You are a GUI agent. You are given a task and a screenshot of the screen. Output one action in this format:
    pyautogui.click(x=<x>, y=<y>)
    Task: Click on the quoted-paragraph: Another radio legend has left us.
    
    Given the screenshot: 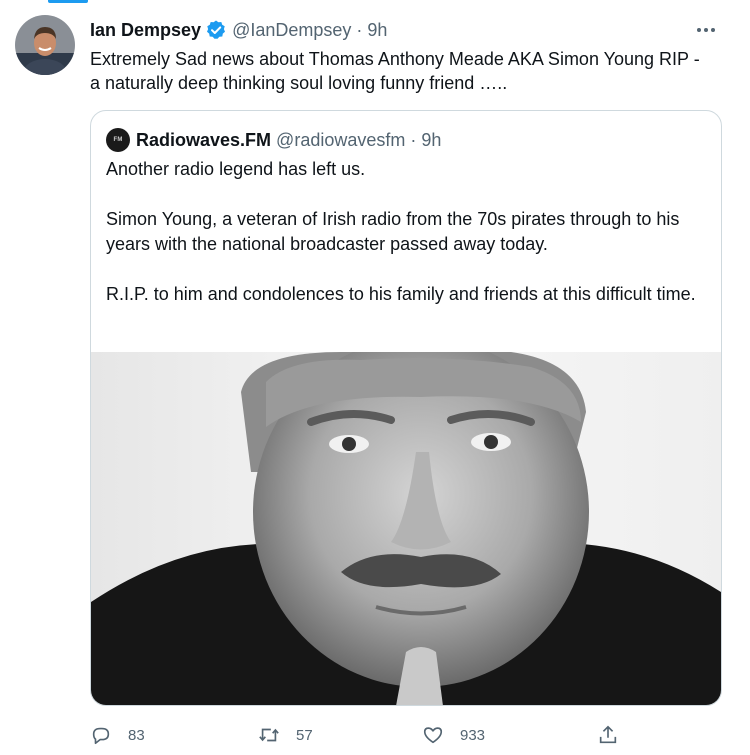 What is the action you would take?
    pyautogui.click(x=236, y=169)
    